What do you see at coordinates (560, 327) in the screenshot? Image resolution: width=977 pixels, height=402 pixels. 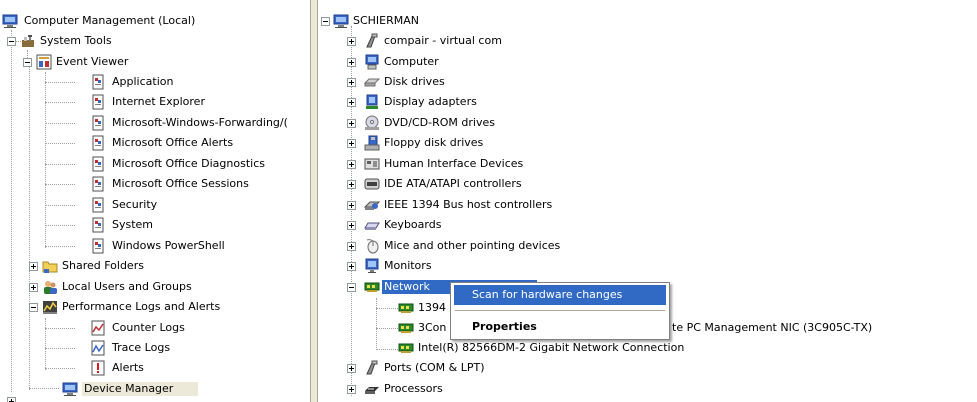 I see `properties-menu-item: Properties` at bounding box center [560, 327].